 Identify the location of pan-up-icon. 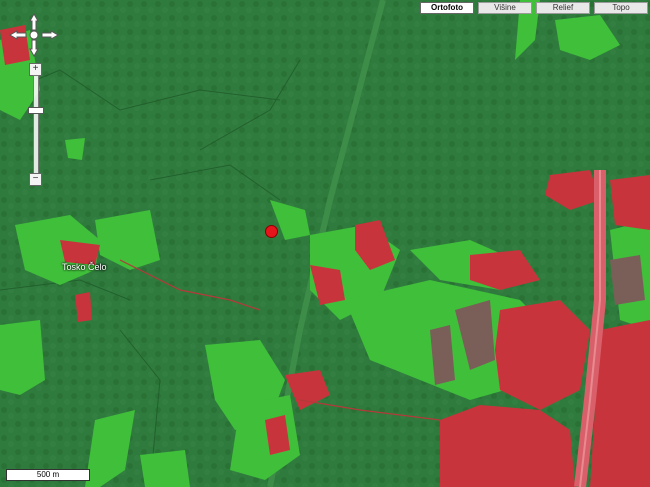
(34, 21).